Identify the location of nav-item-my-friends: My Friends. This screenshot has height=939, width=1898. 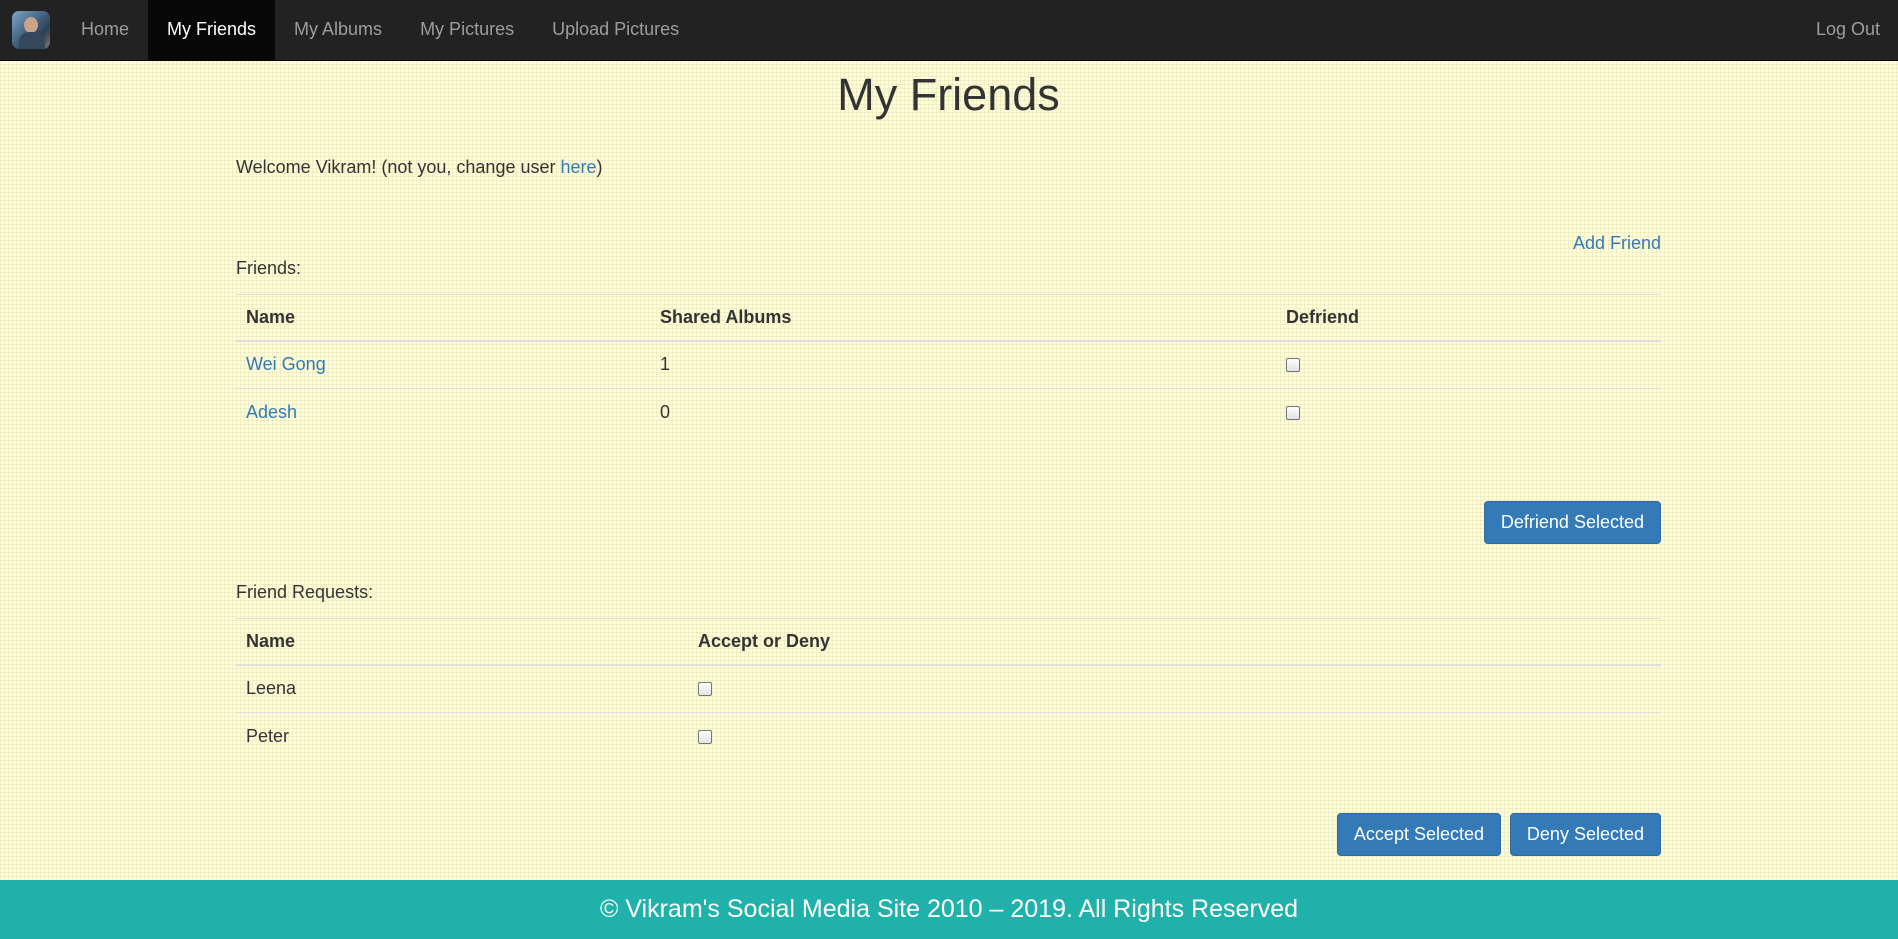
(212, 30).